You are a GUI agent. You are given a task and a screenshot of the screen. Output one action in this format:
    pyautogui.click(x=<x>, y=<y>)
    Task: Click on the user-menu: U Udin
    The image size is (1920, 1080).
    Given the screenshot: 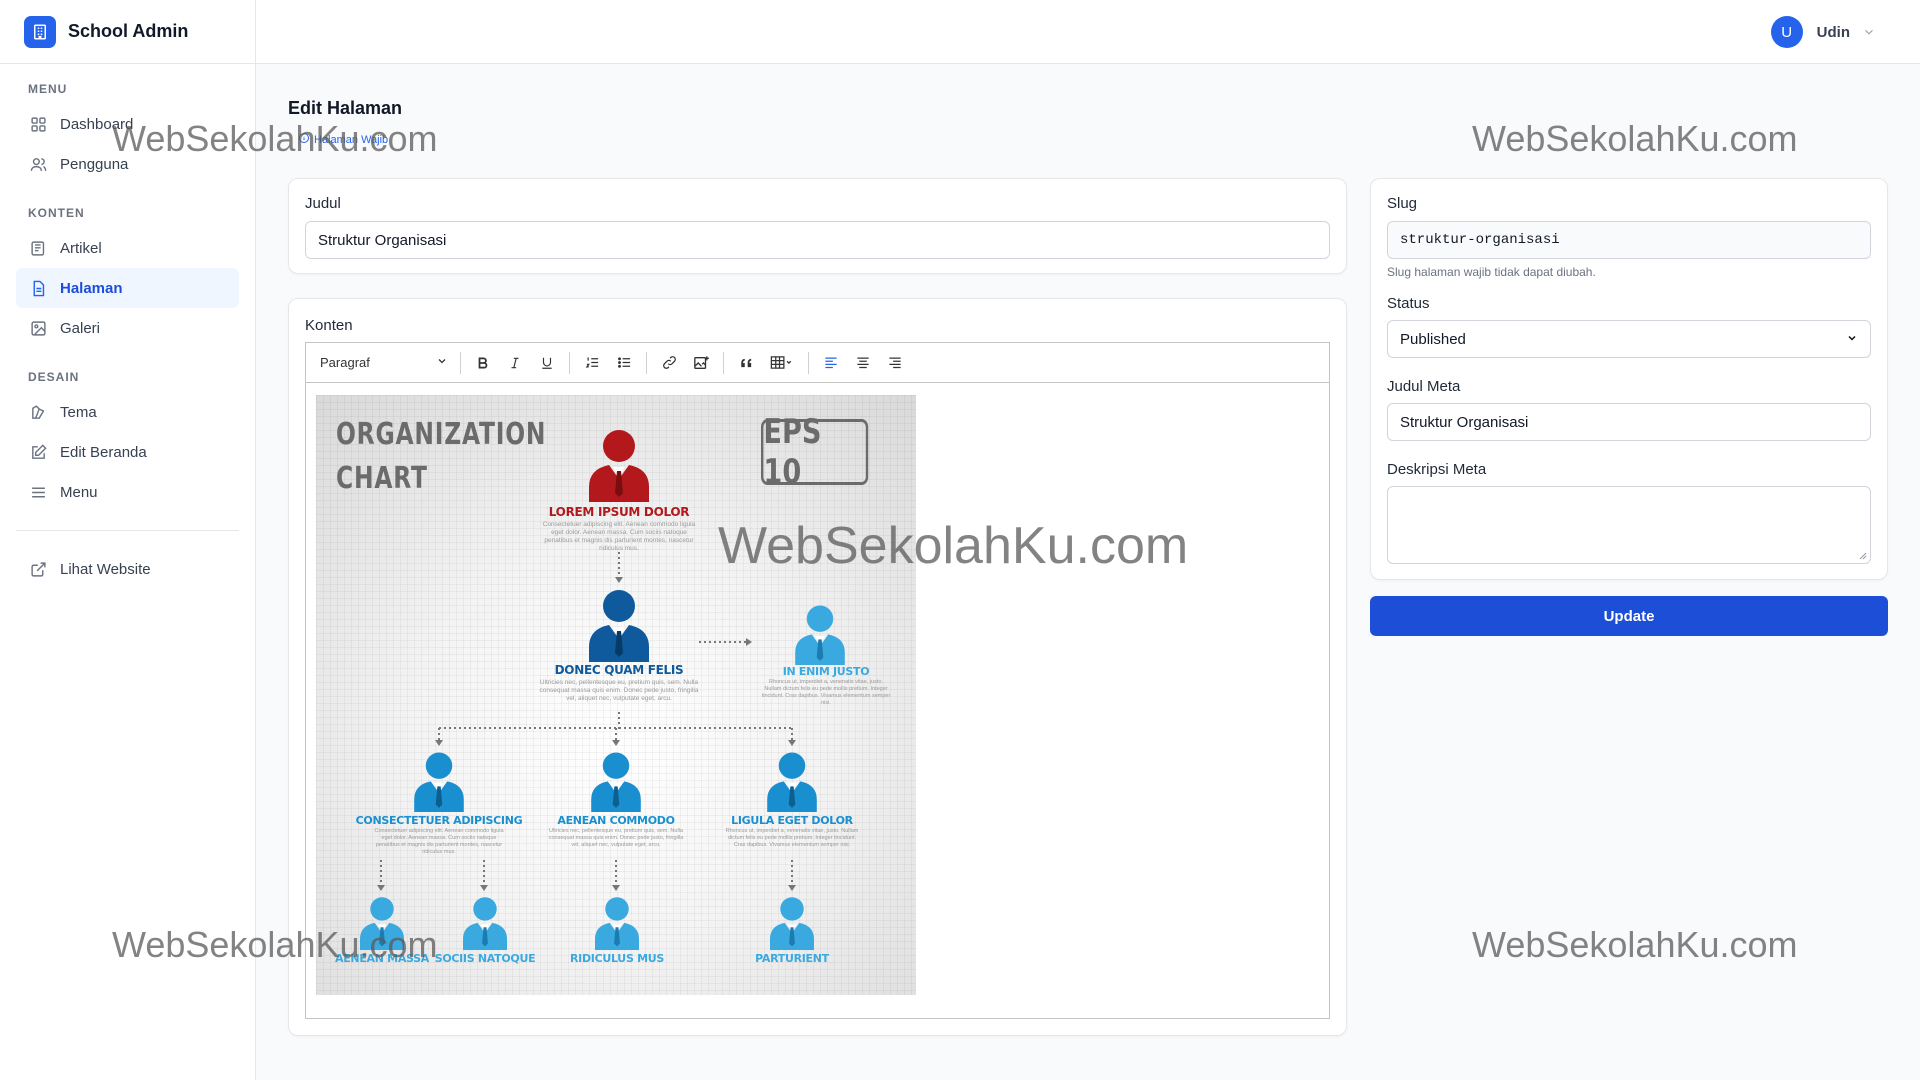 What is the action you would take?
    pyautogui.click(x=1823, y=32)
    